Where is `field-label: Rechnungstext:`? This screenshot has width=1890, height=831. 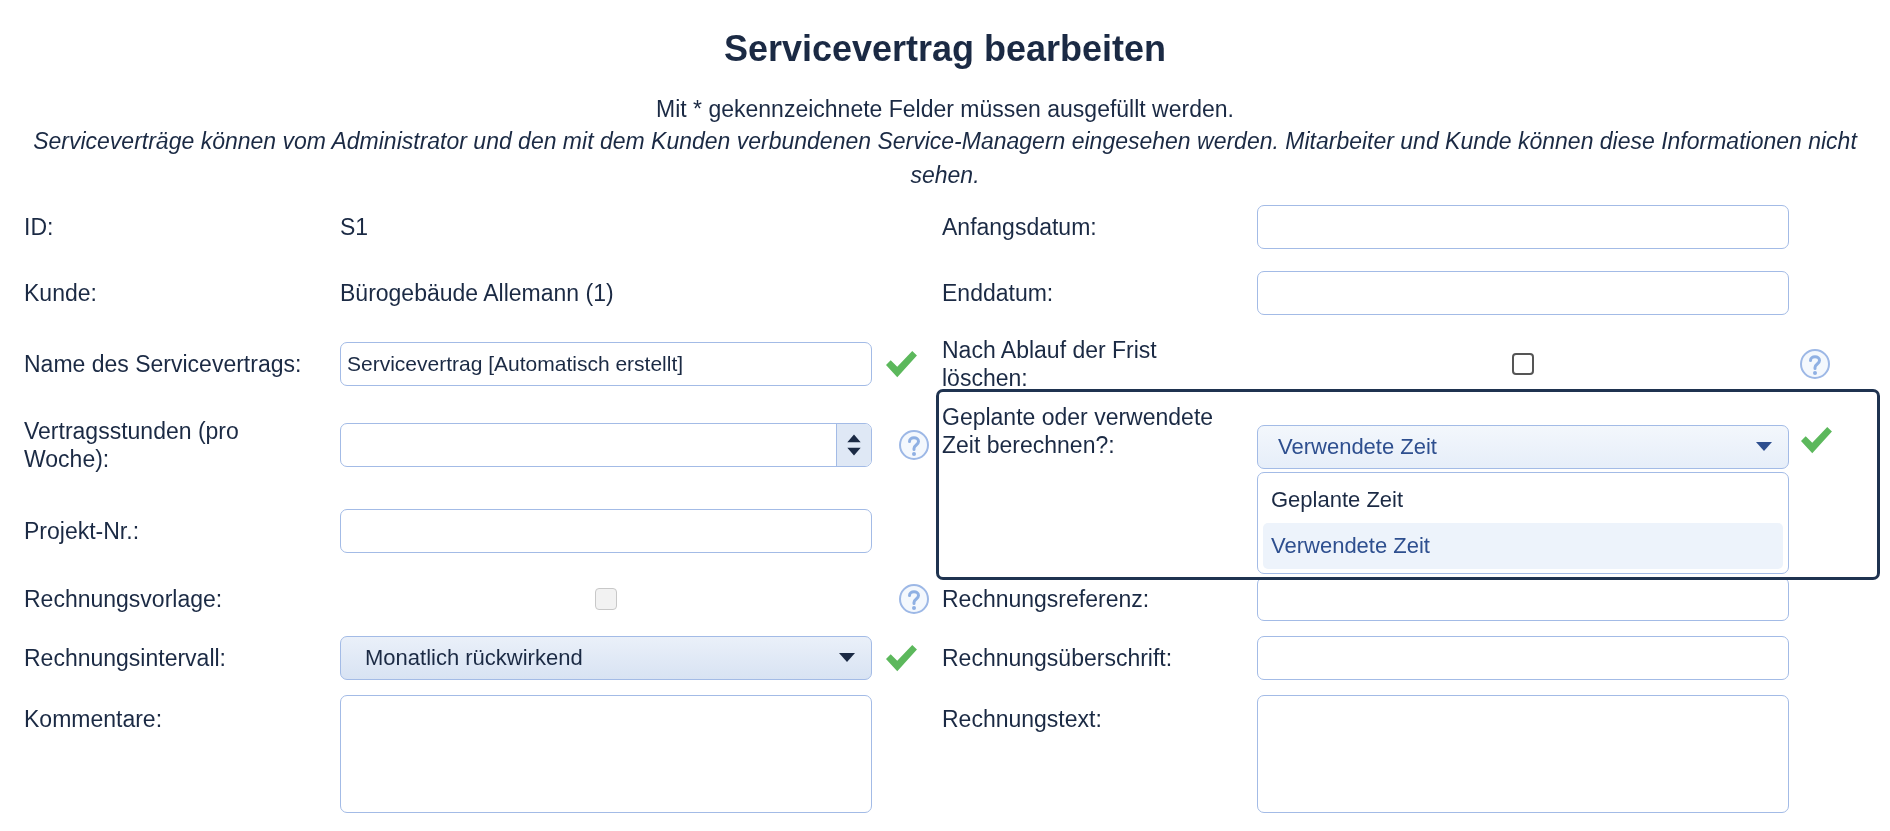 field-label: Rechnungstext: is located at coordinates (1022, 719).